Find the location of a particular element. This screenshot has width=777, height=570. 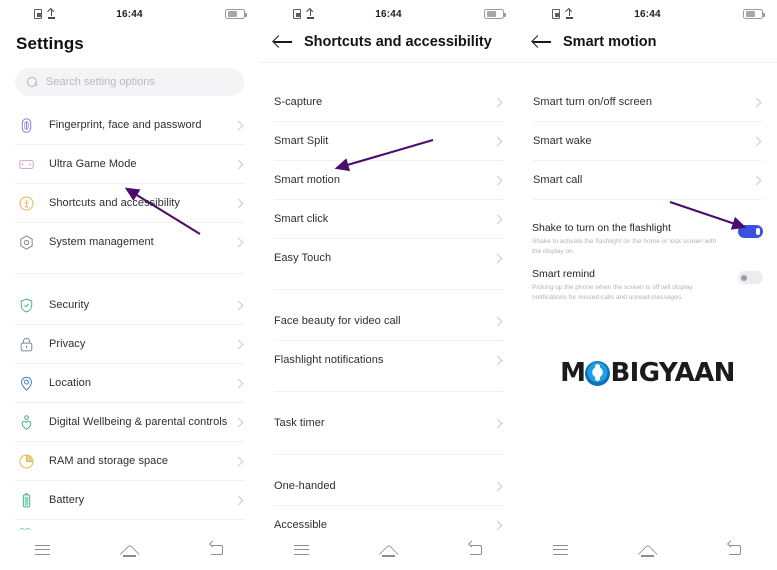

list-item-label: Flashlight notifications is located at coordinates (329, 360).